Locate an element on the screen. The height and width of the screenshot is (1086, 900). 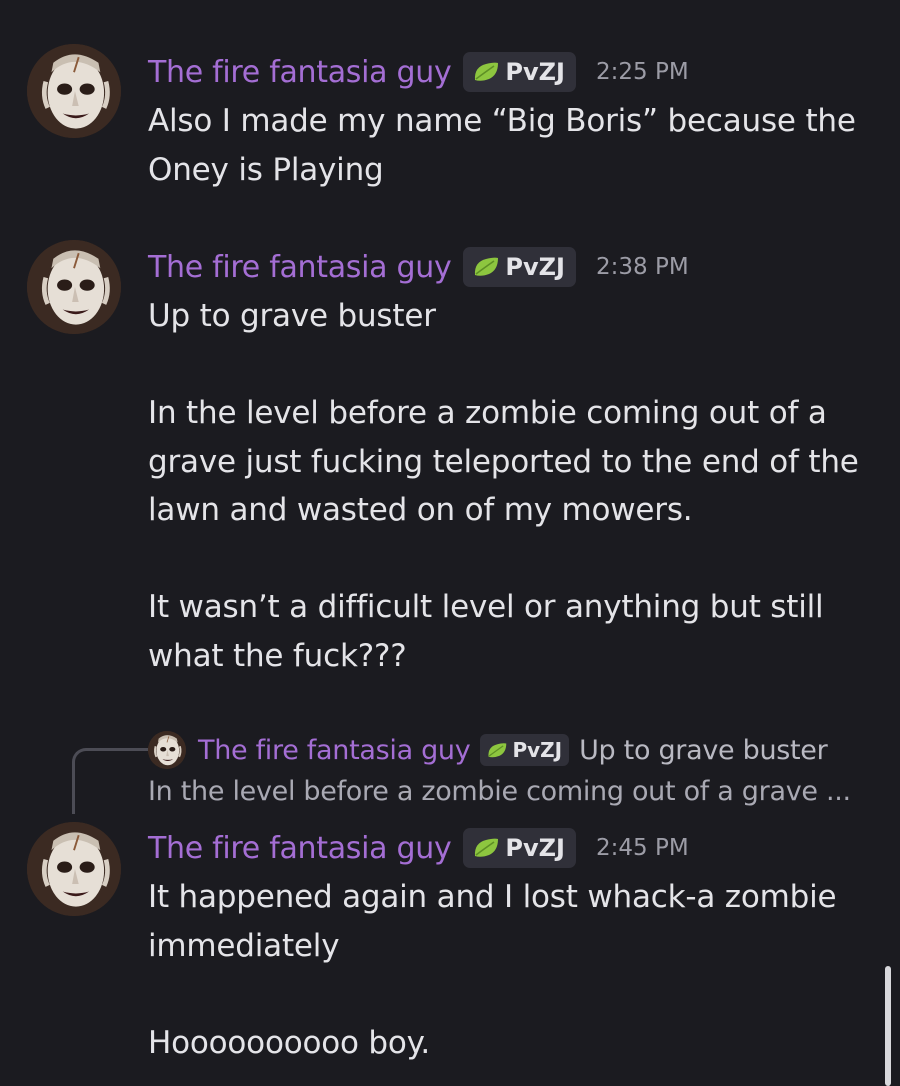
reply-connector is located at coordinates (110, 781).